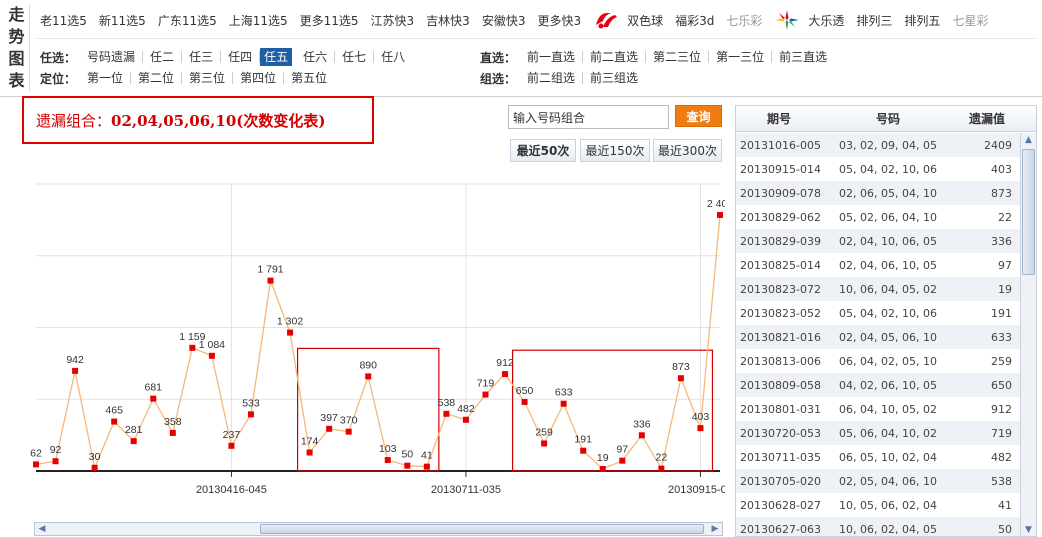 This screenshot has height=537, width=1042. What do you see at coordinates (922, 20) in the screenshot?
I see `lottery-link: 排列五` at bounding box center [922, 20].